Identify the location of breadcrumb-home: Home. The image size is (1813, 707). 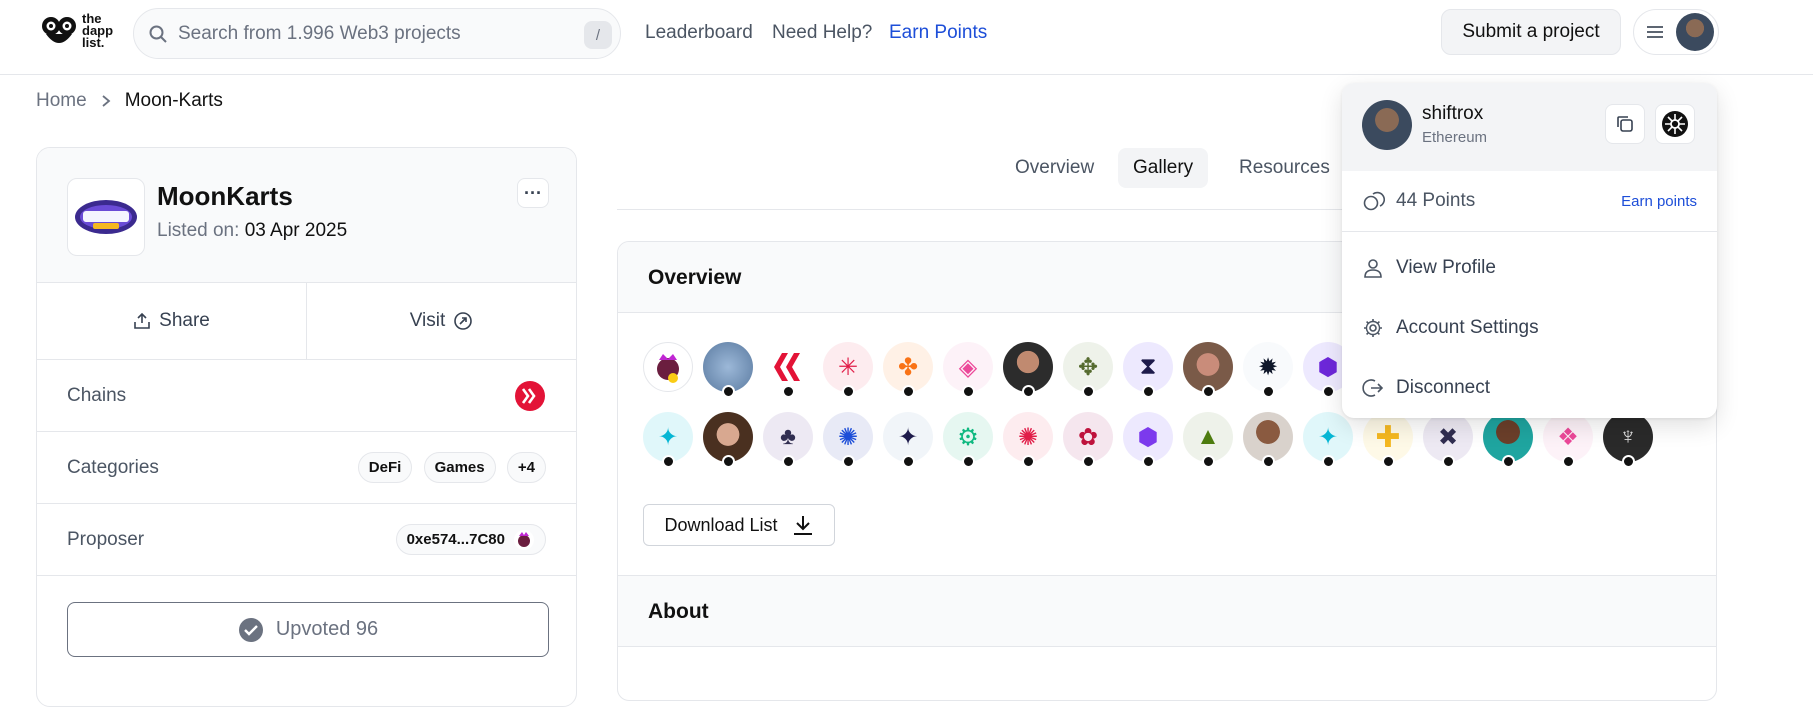
(61, 101).